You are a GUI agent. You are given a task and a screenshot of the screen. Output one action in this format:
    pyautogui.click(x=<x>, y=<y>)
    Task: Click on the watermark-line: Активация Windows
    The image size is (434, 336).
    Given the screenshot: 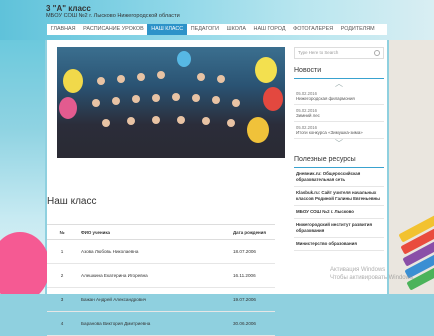 What is the action you would take?
    pyautogui.click(x=358, y=270)
    